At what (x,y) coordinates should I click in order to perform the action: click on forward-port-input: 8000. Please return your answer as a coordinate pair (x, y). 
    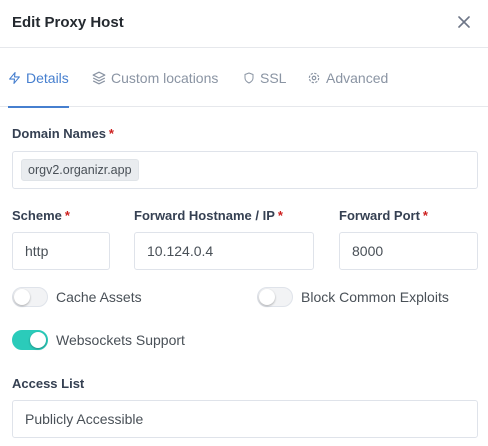
    Looking at the image, I should click on (408, 251).